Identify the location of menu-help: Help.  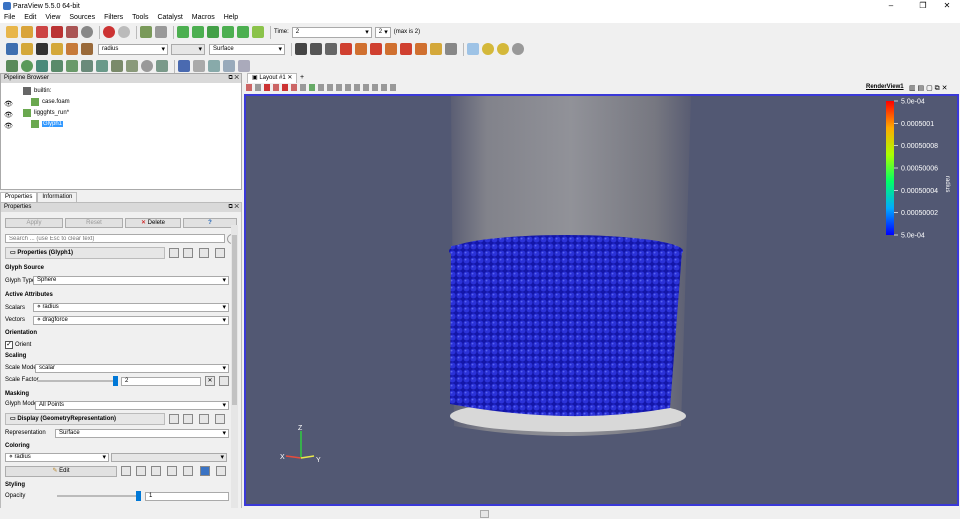
(231, 17).